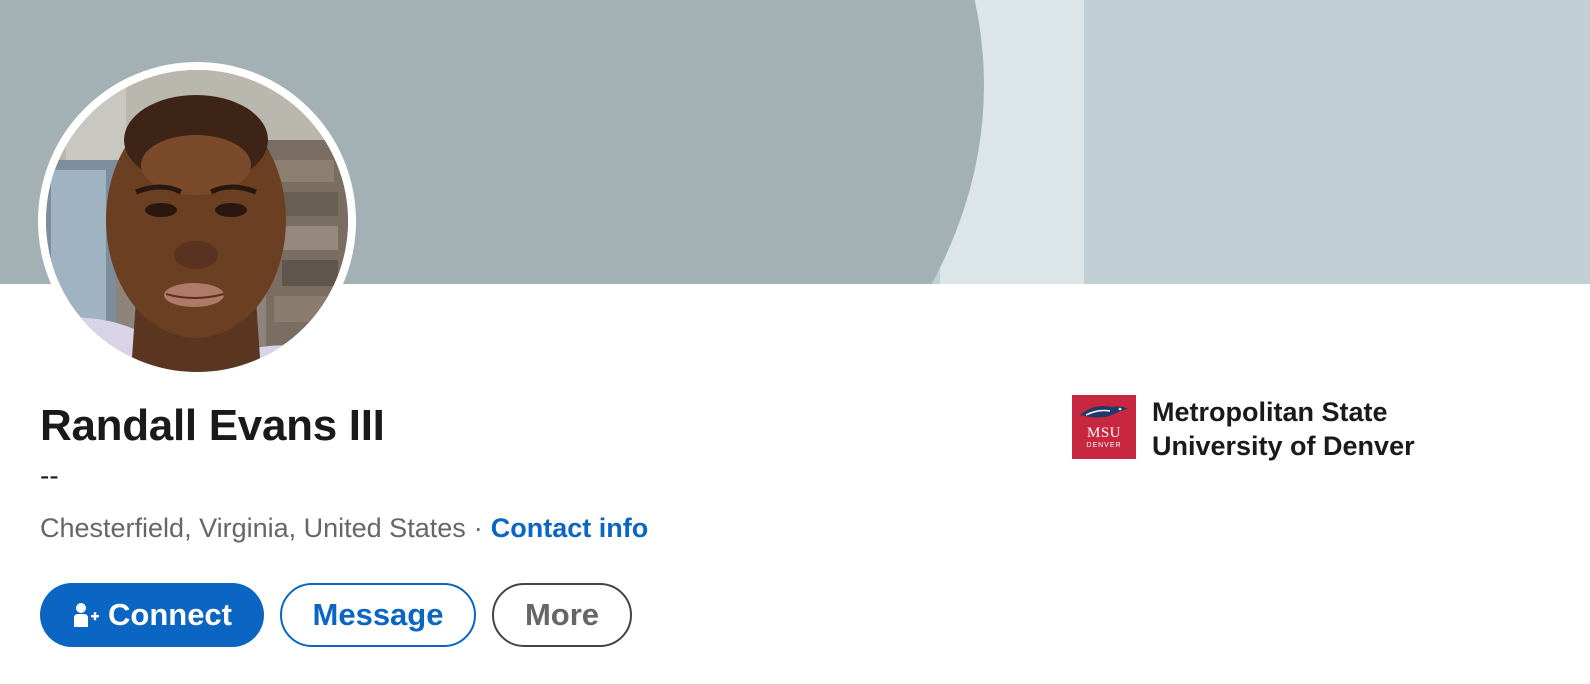  I want to click on profile-avatar, so click(197, 221).